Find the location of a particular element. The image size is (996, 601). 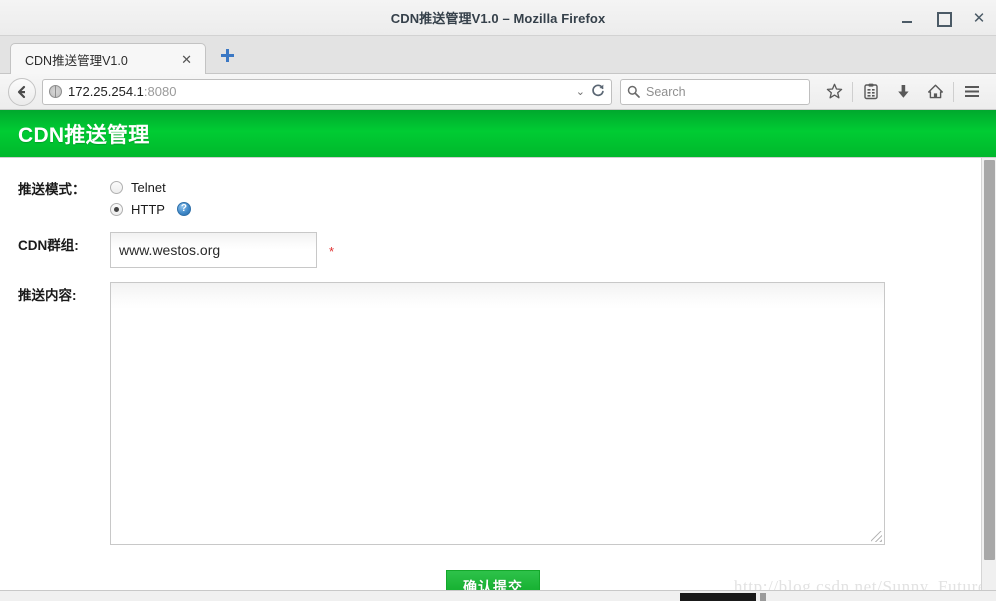

window-controls: ✕ is located at coordinates (943, 18).